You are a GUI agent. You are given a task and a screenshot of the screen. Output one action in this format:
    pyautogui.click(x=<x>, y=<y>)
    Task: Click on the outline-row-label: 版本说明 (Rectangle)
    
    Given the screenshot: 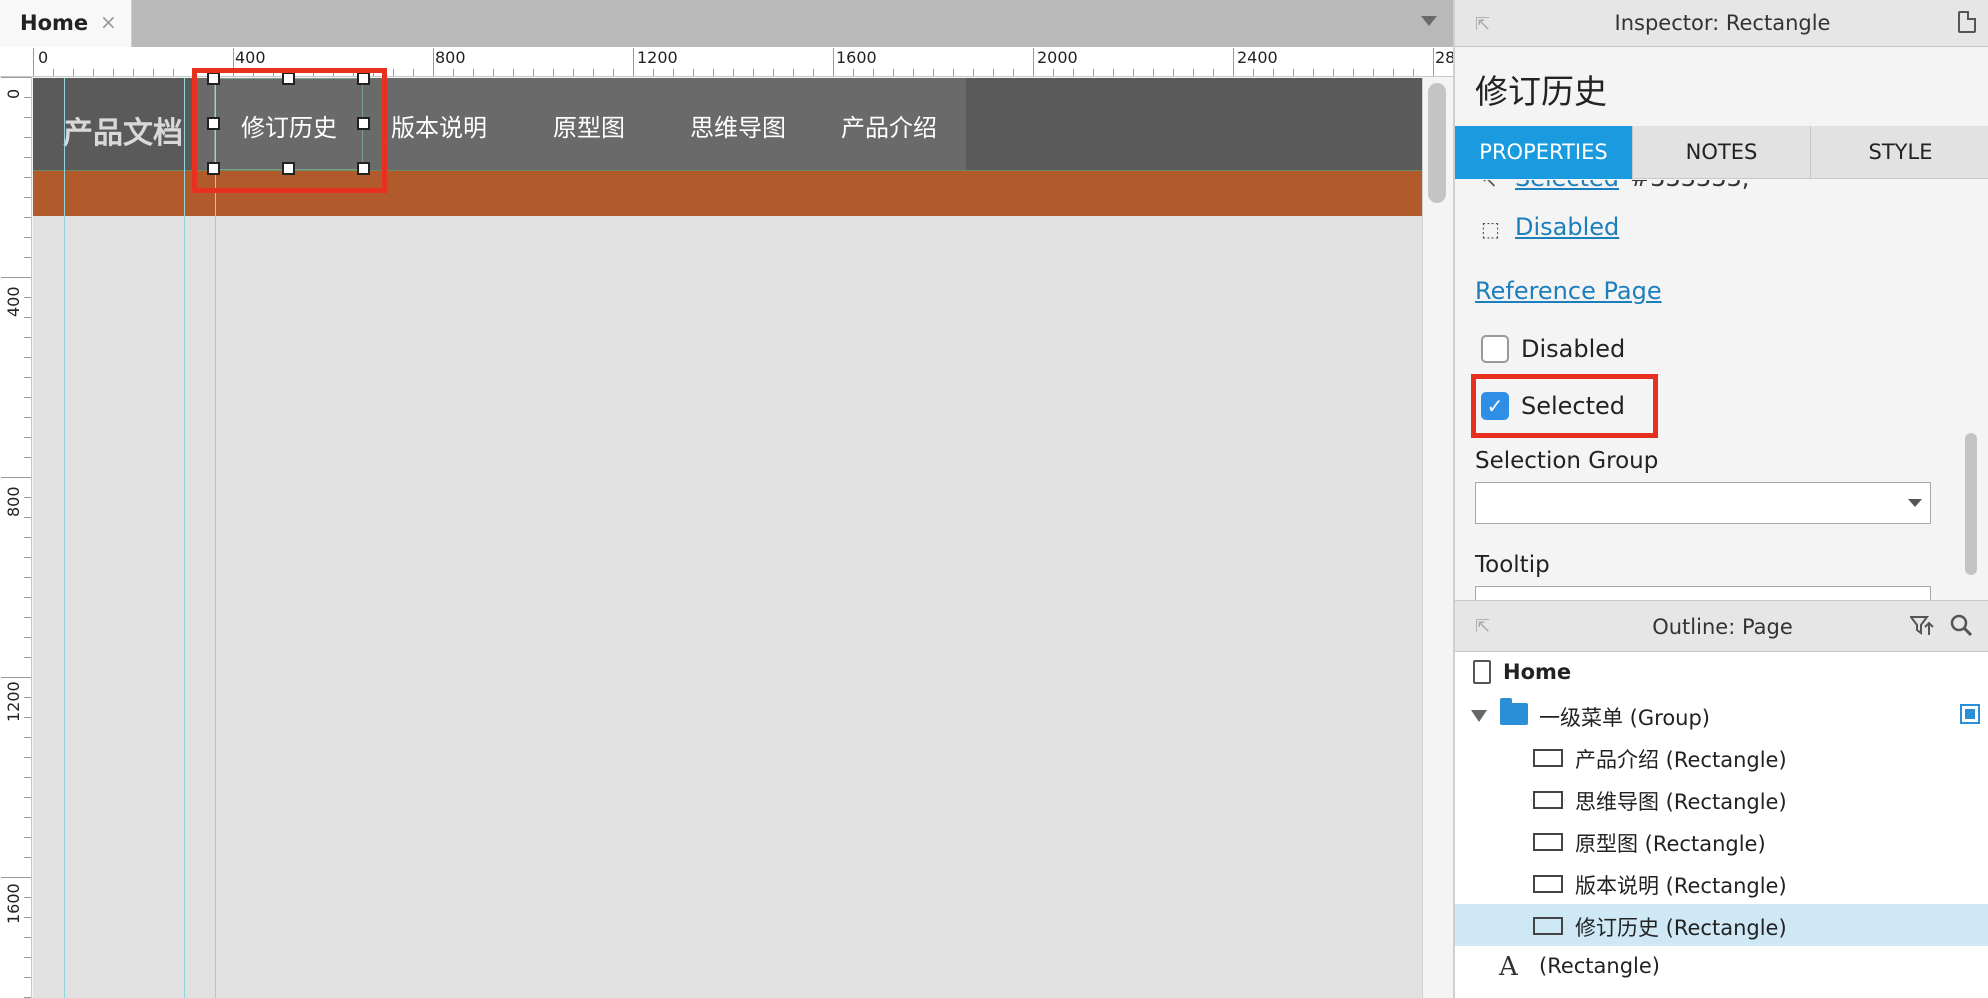 What is the action you would take?
    pyautogui.click(x=1681, y=886)
    